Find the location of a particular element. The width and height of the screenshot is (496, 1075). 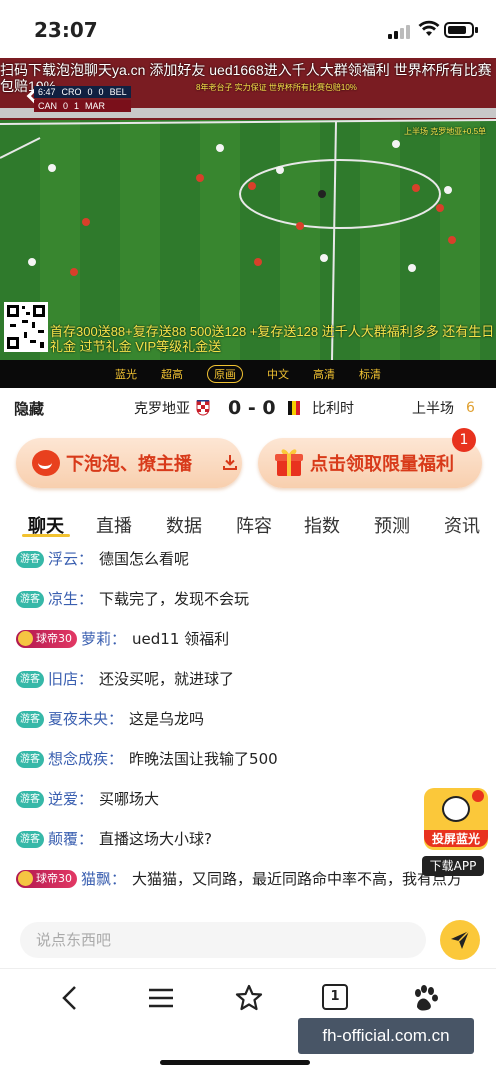

cast-app-label: 投屏蓝光 is located at coordinates (456, 838).